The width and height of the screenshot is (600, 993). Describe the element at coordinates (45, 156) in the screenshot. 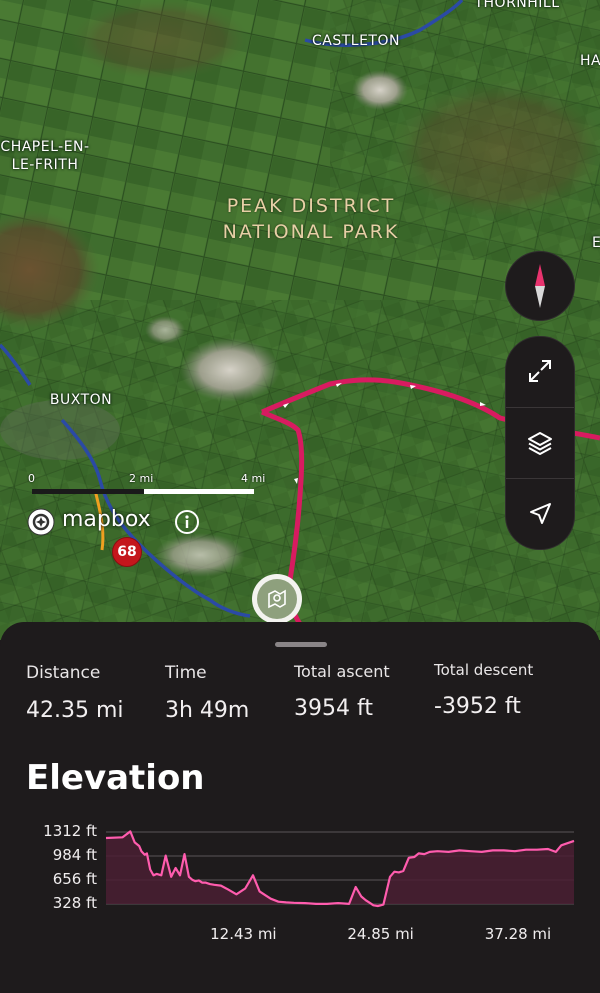

I see `place-label-chapel-en-le-frith: CHAPEL-EN- LE-FRITH` at that location.